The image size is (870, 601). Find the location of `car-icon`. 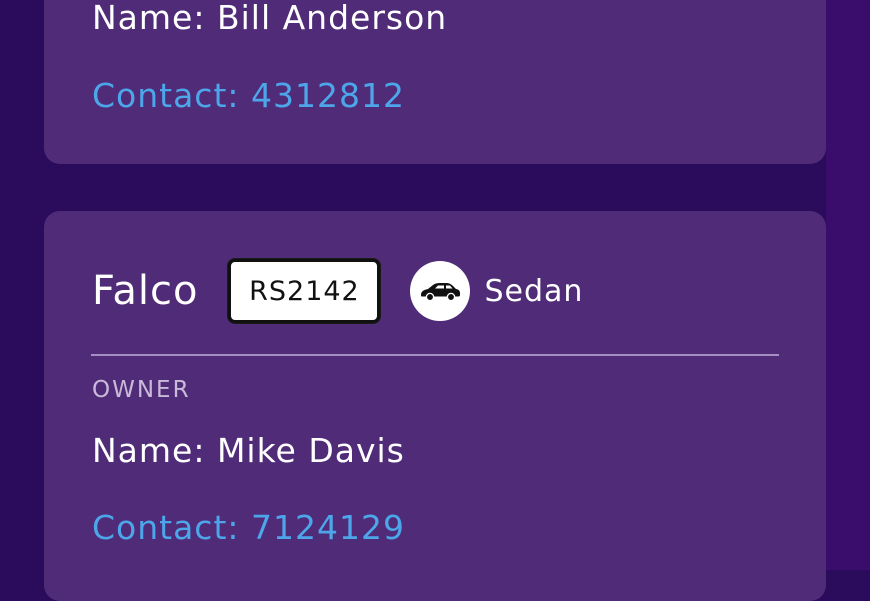

car-icon is located at coordinates (440, 291).